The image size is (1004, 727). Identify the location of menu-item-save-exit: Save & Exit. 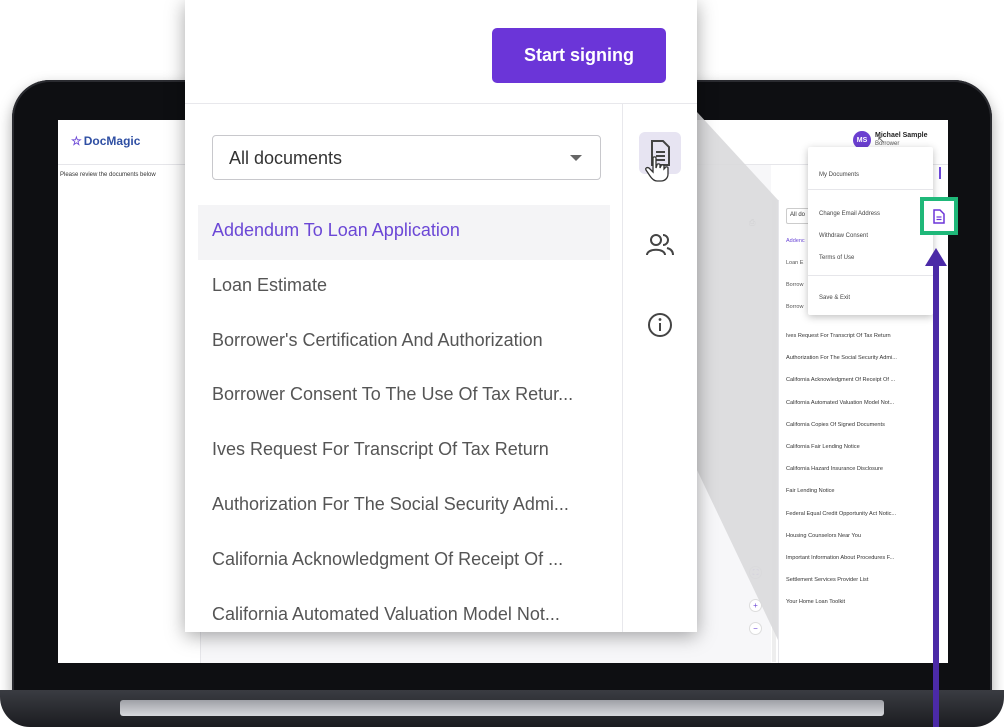
(834, 298).